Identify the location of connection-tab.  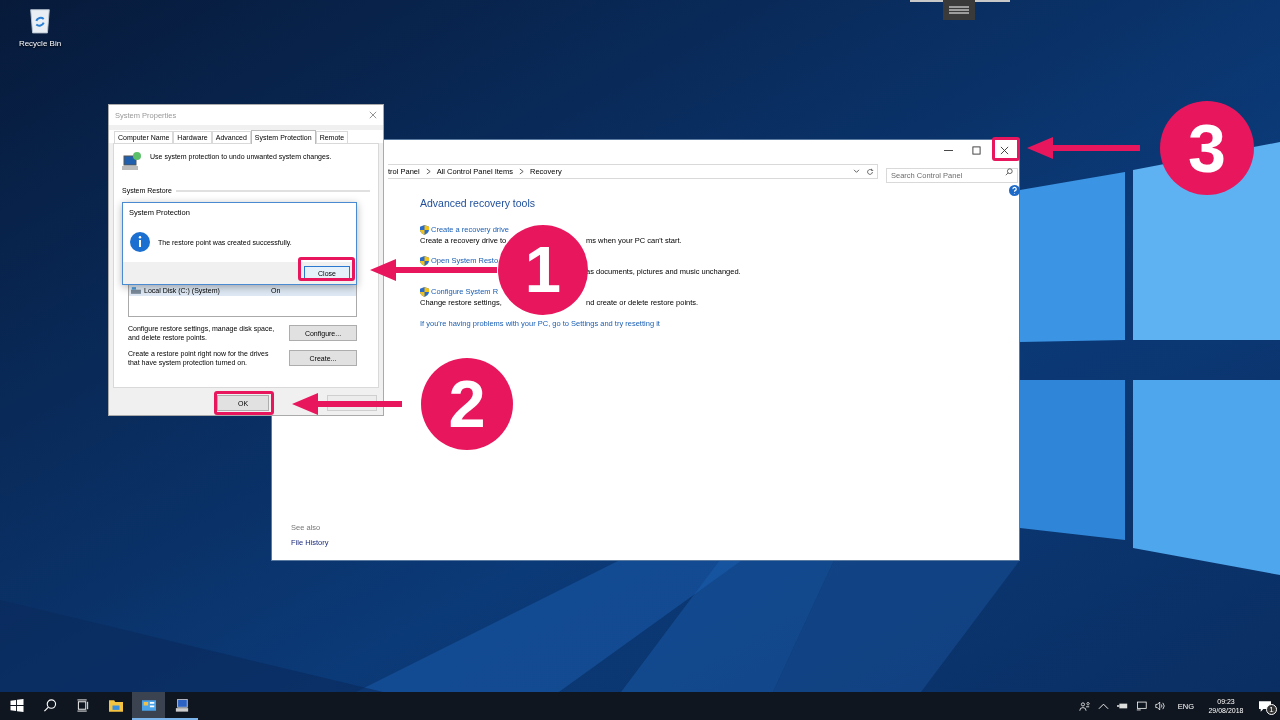
(959, 10).